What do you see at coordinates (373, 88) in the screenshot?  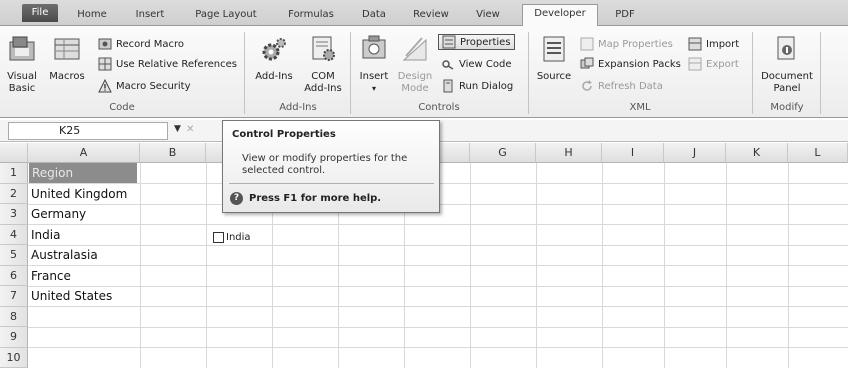 I see `chevron-down-icon: ▾` at bounding box center [373, 88].